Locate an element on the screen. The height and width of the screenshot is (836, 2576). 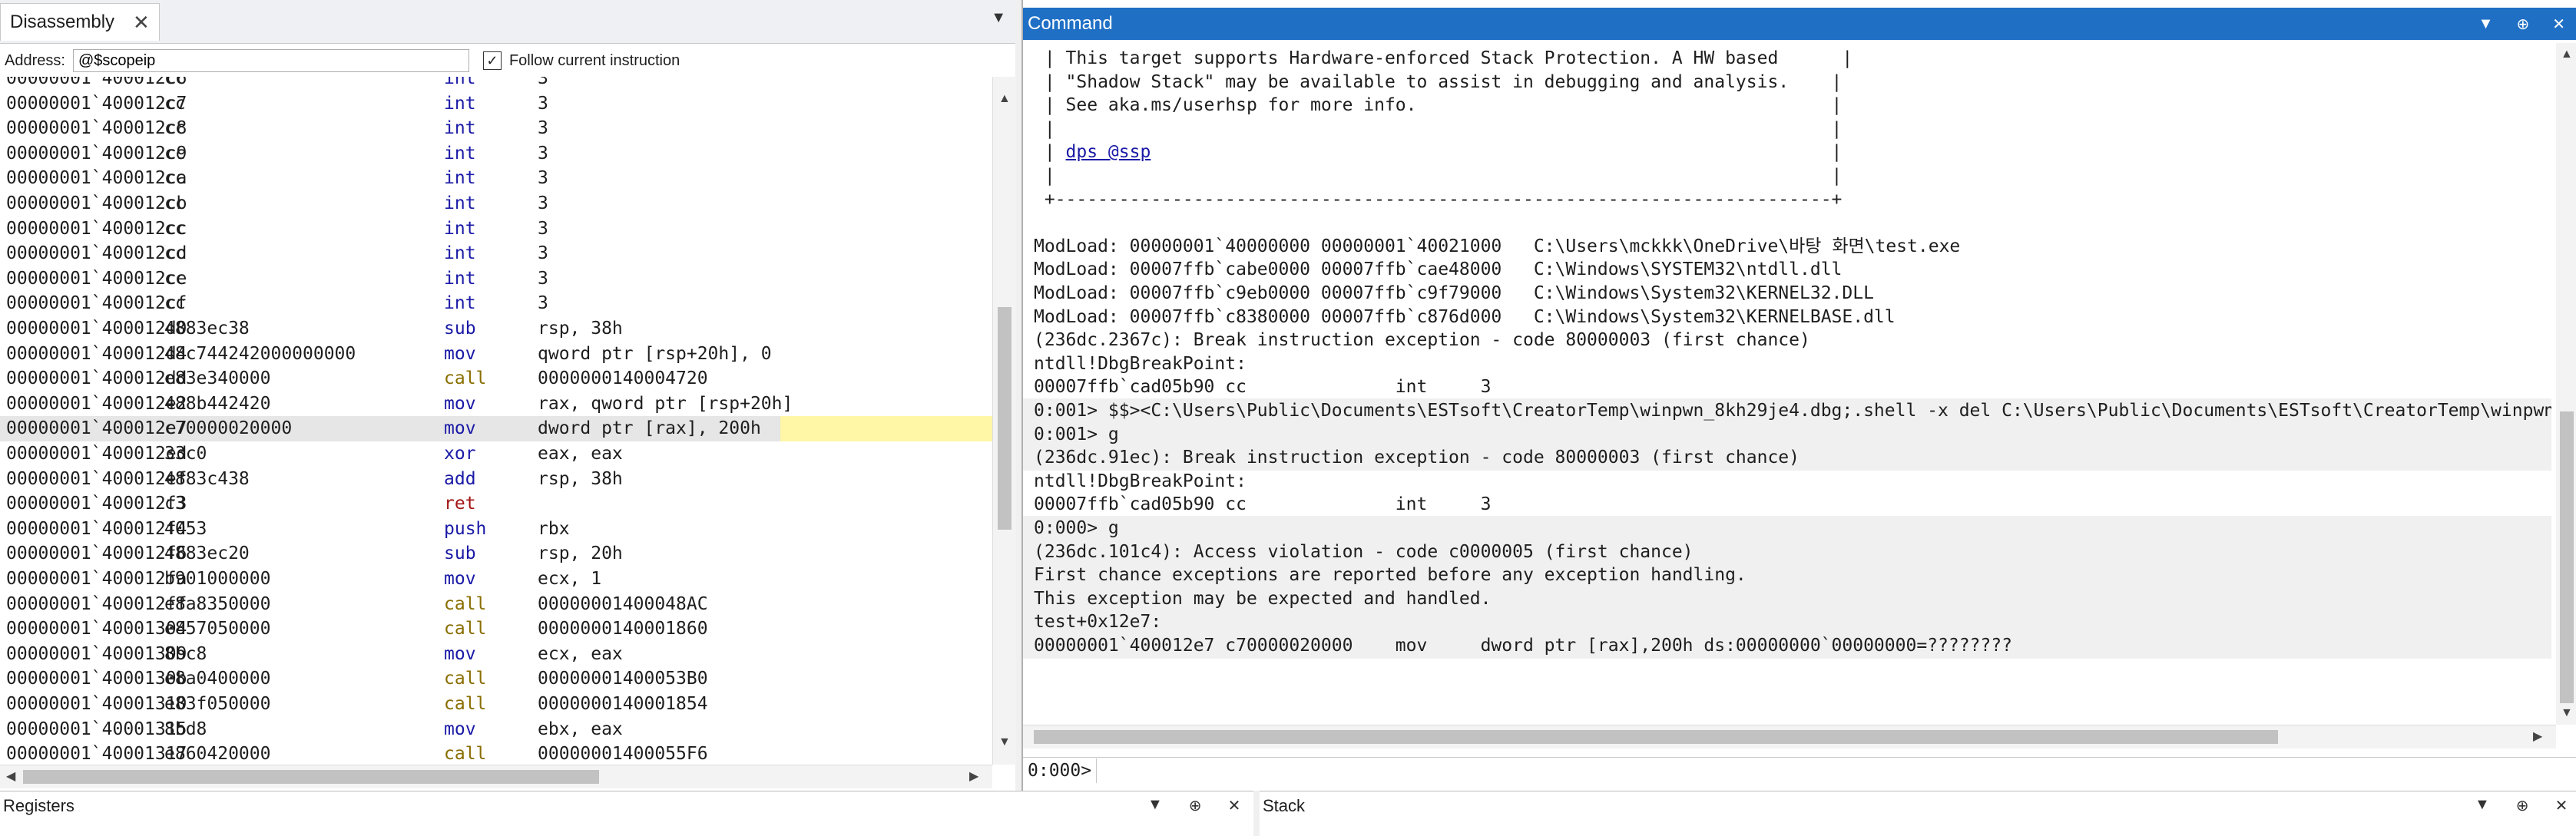
disassembly-row: 00000001`400012f4 4053 push rbx is located at coordinates (496, 529).